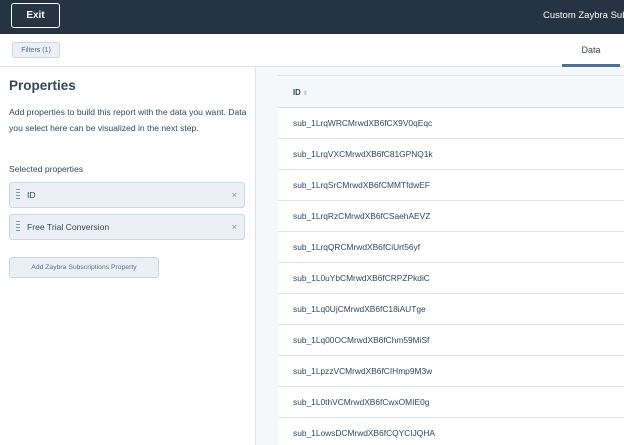  Describe the element at coordinates (361, 278) in the screenshot. I see `table-cell-id: sub_1L0uYbCMrwdXB6fCRPZPkdiC` at that location.